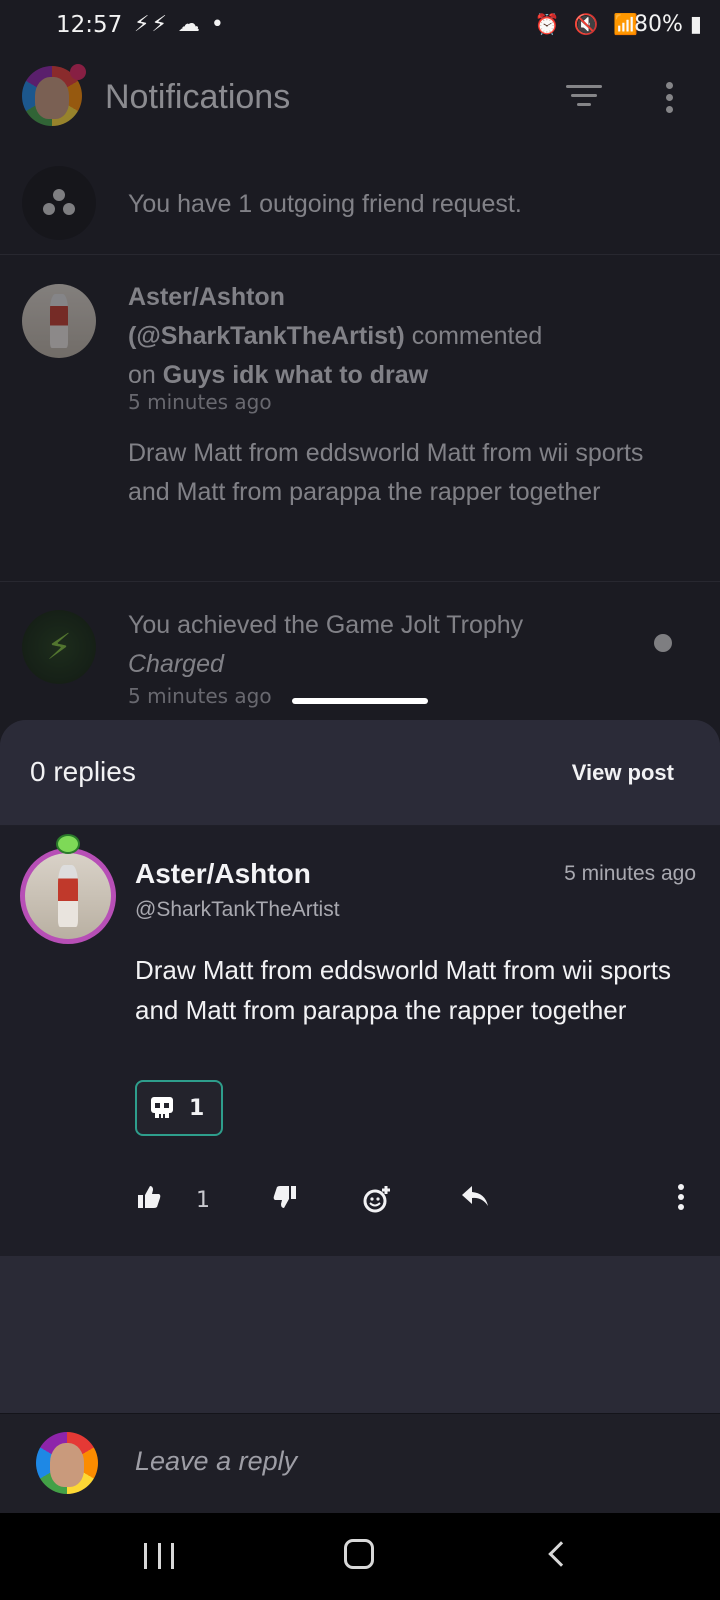 The height and width of the screenshot is (1600, 720). What do you see at coordinates (203, 1200) in the screenshot?
I see `like-count: 1` at bounding box center [203, 1200].